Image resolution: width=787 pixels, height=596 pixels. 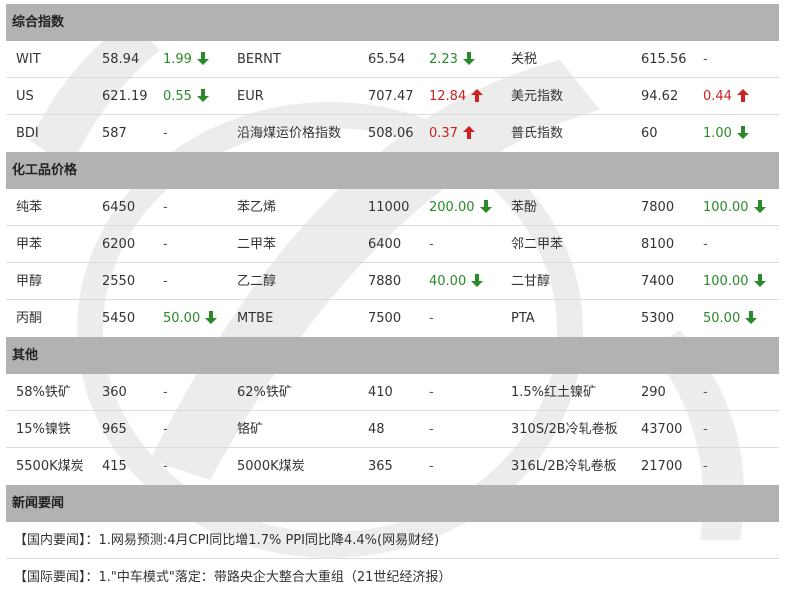 I want to click on item-change-value: 2.23, so click(x=443, y=59).